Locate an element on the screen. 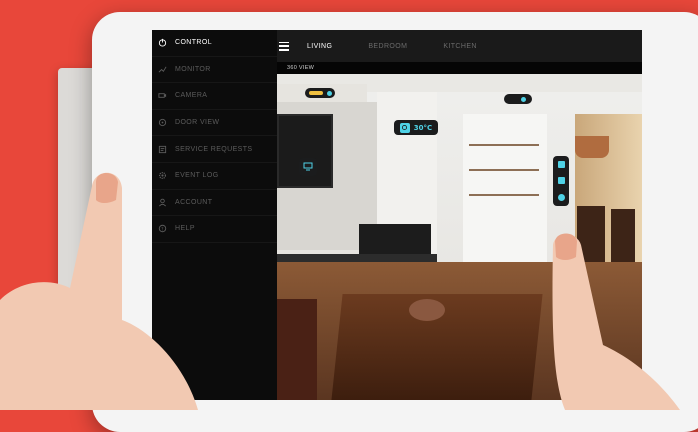 Image resolution: width=698 pixels, height=432 pixels. sidebar-item-label: DOOR VIEW is located at coordinates (197, 123).